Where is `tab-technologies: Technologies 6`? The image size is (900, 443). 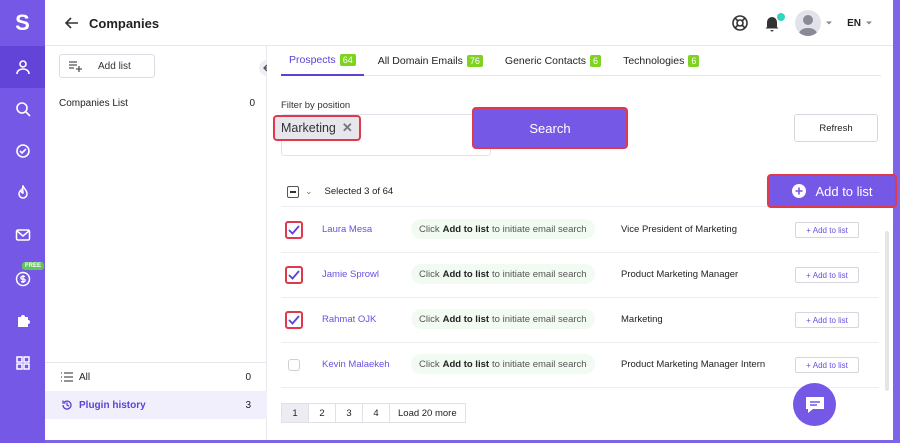
tab-technologies: Technologies 6 is located at coordinates (661, 61).